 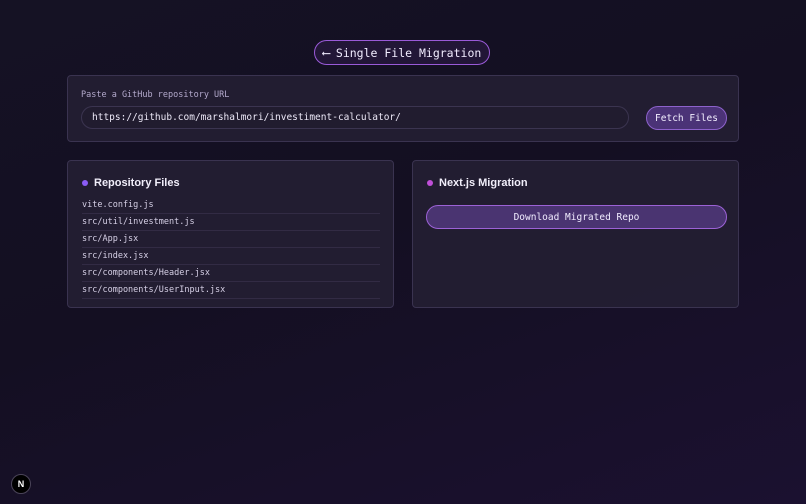 I want to click on file-item: src/util/investment.js, so click(x=231, y=222).